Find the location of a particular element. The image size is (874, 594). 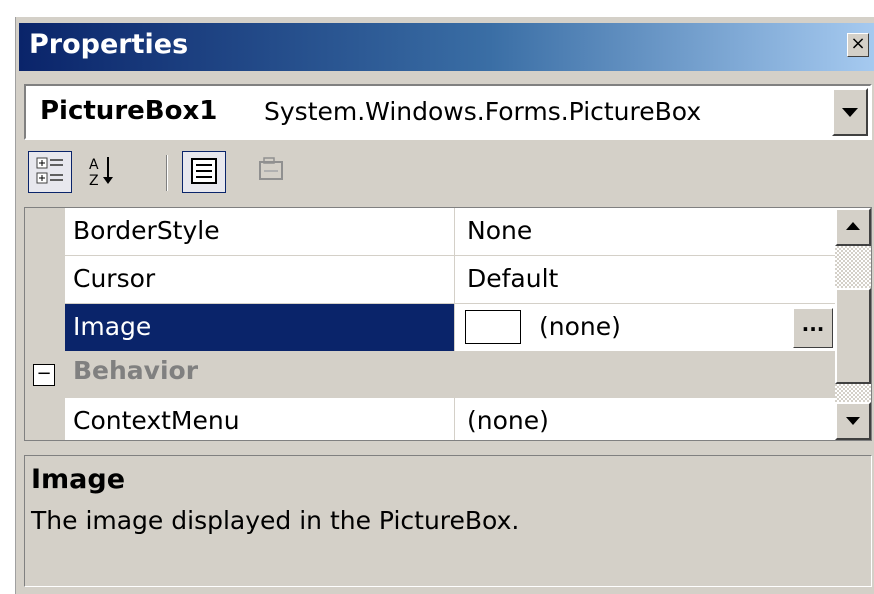

image-preview-swatch is located at coordinates (493, 327).